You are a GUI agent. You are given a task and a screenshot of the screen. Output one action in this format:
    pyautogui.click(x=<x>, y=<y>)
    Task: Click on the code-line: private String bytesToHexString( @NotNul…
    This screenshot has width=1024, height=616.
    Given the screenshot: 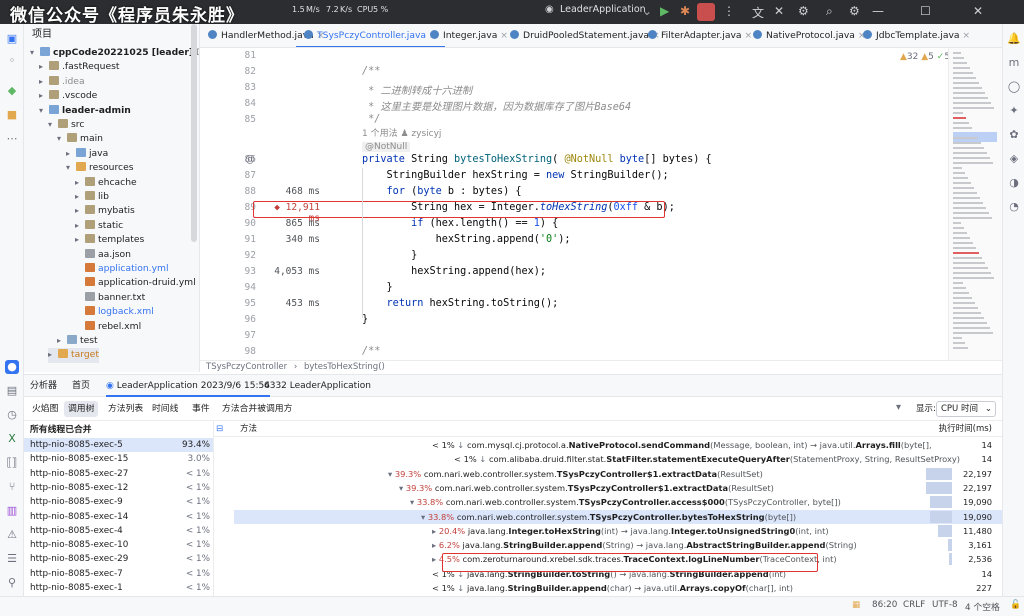 What is the action you would take?
    pyautogui.click(x=537, y=159)
    